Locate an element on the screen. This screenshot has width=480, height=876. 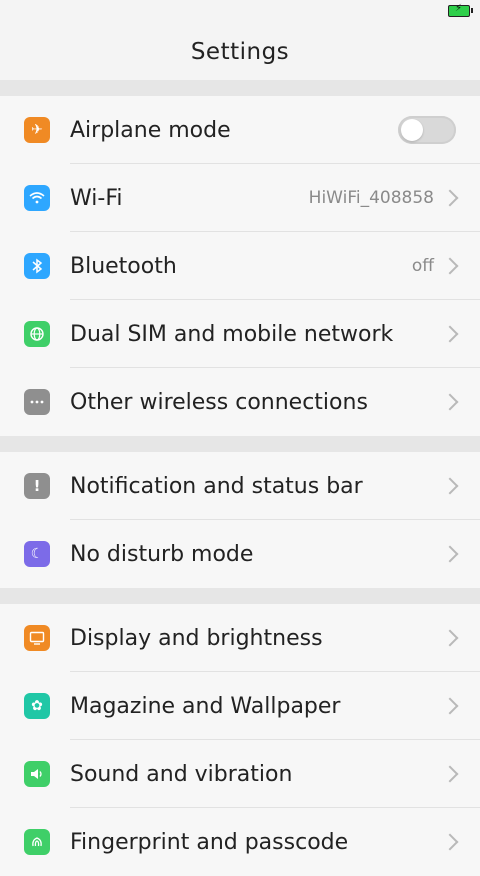
airplane-mode-toggle is located at coordinates (427, 130).